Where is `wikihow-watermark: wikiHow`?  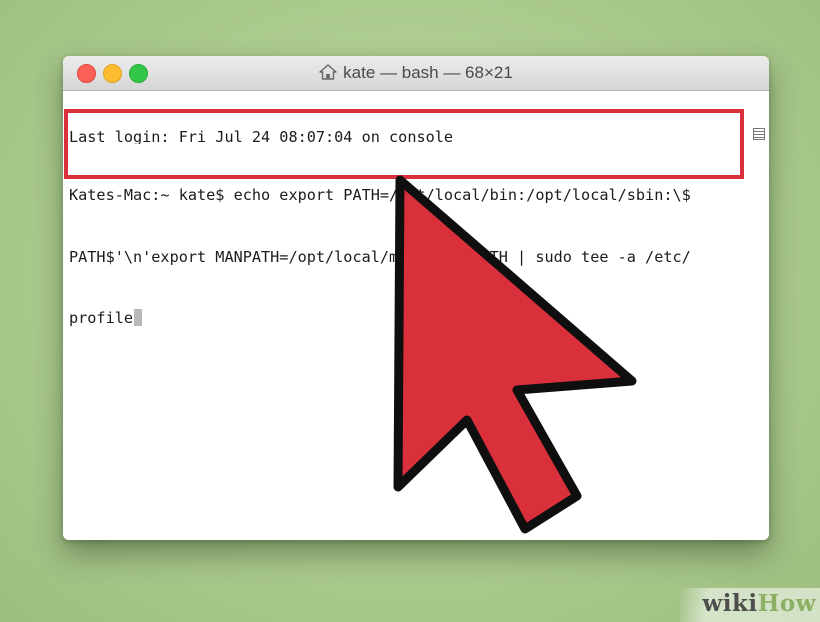
wikihow-watermark: wikiHow is located at coordinates (750, 605).